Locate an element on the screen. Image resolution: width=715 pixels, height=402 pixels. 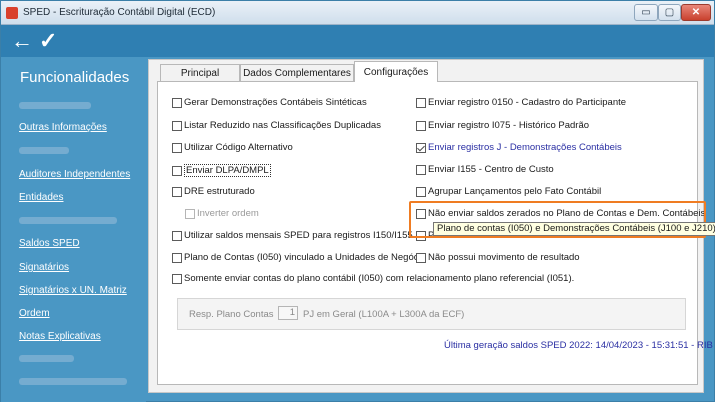
option-gerar-demonstracoes: Gerar Demonstrações Contábeis Sintéticas is located at coordinates (269, 102).